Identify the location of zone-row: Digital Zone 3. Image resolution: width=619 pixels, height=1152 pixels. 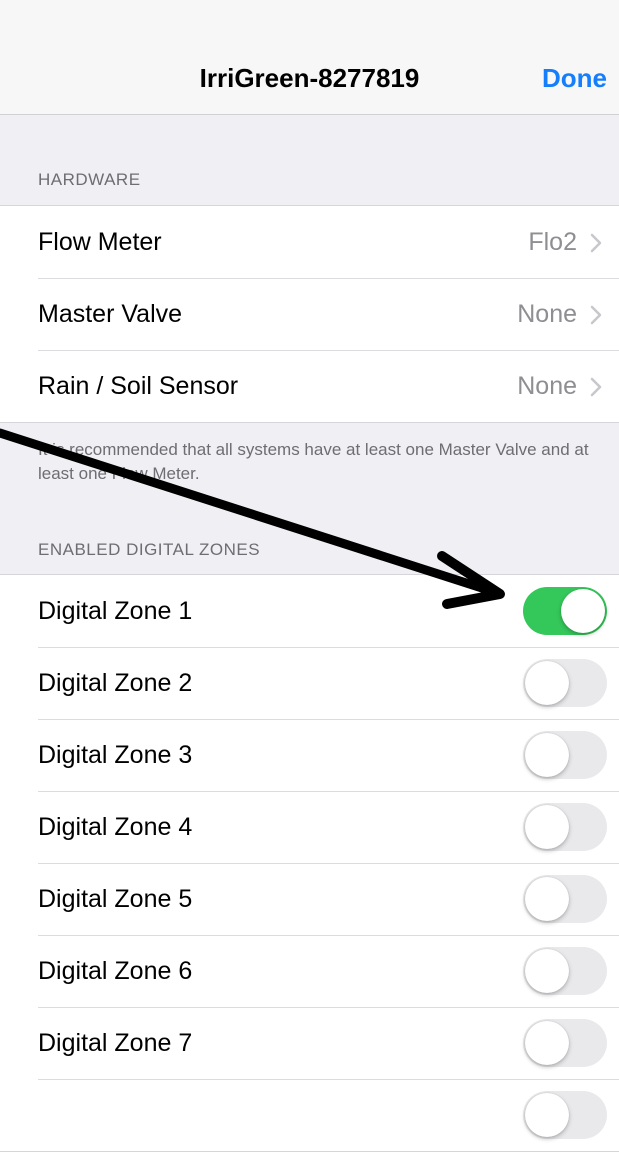
(309, 755).